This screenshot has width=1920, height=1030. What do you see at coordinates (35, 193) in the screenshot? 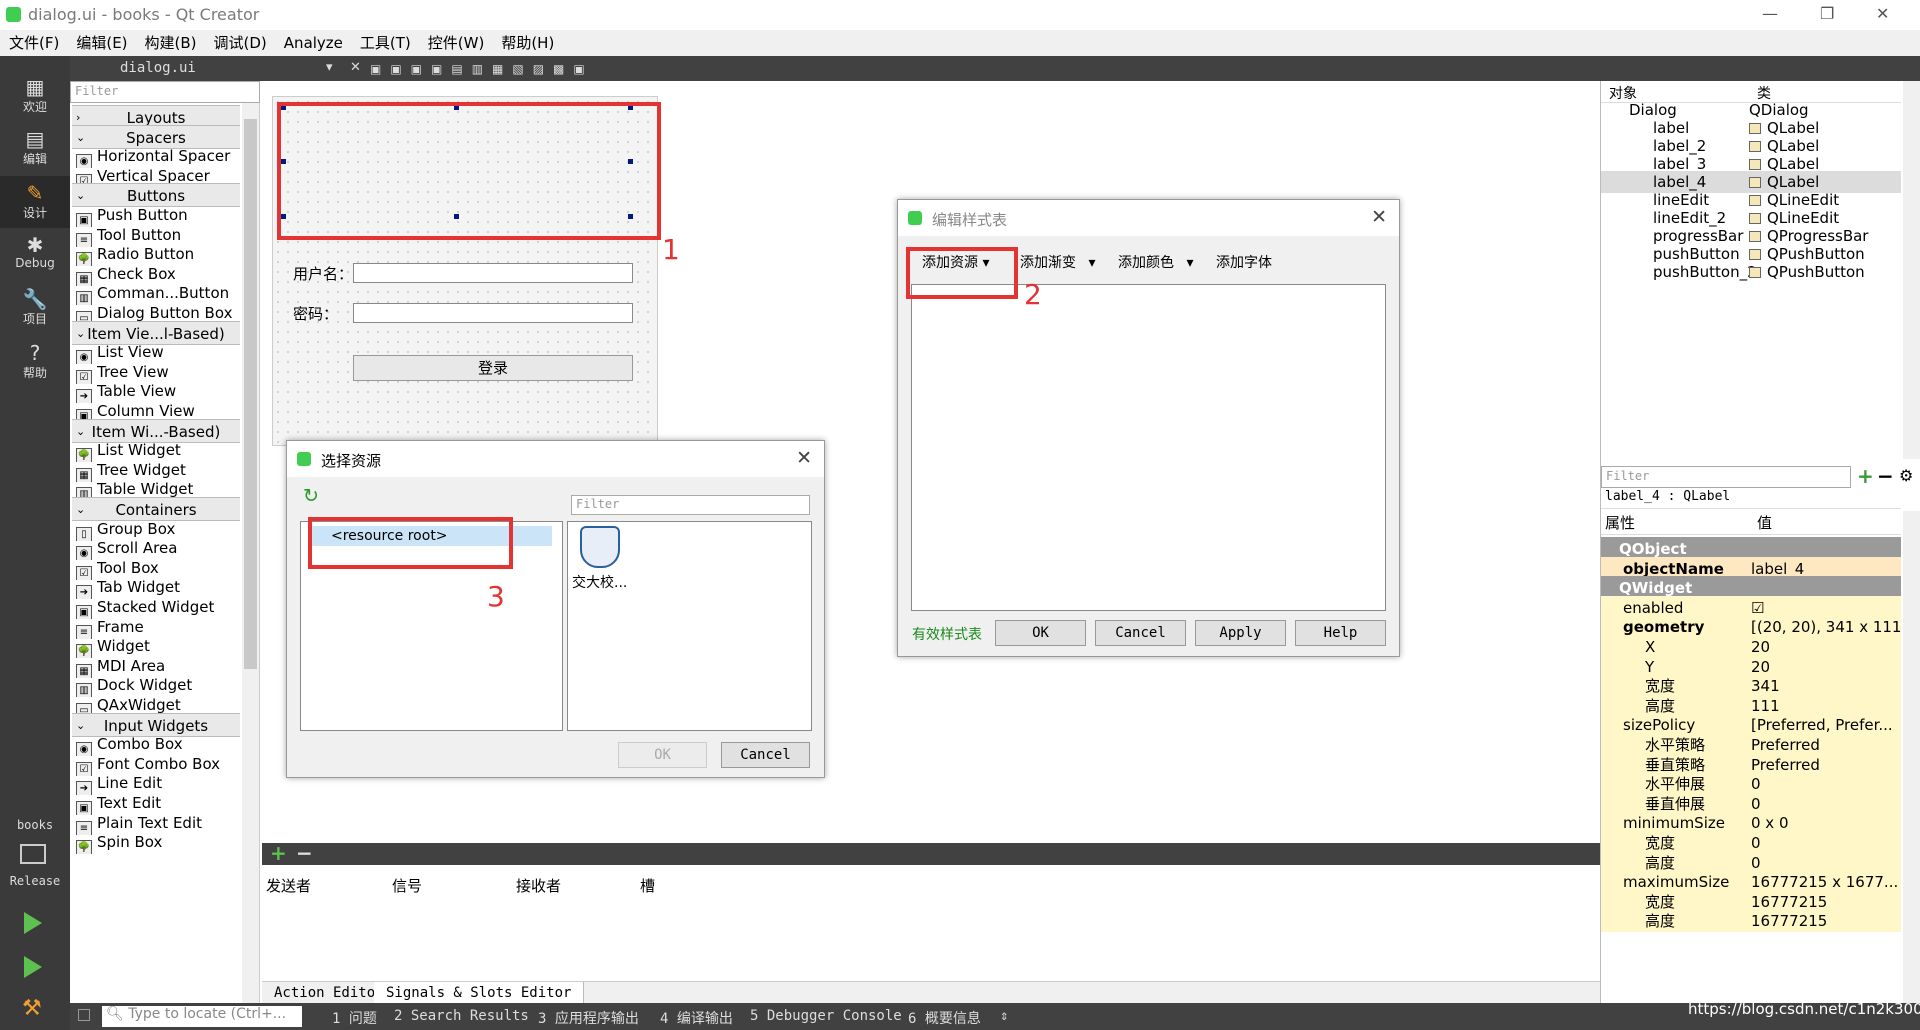
I see `pencil-icon: ✎` at bounding box center [35, 193].